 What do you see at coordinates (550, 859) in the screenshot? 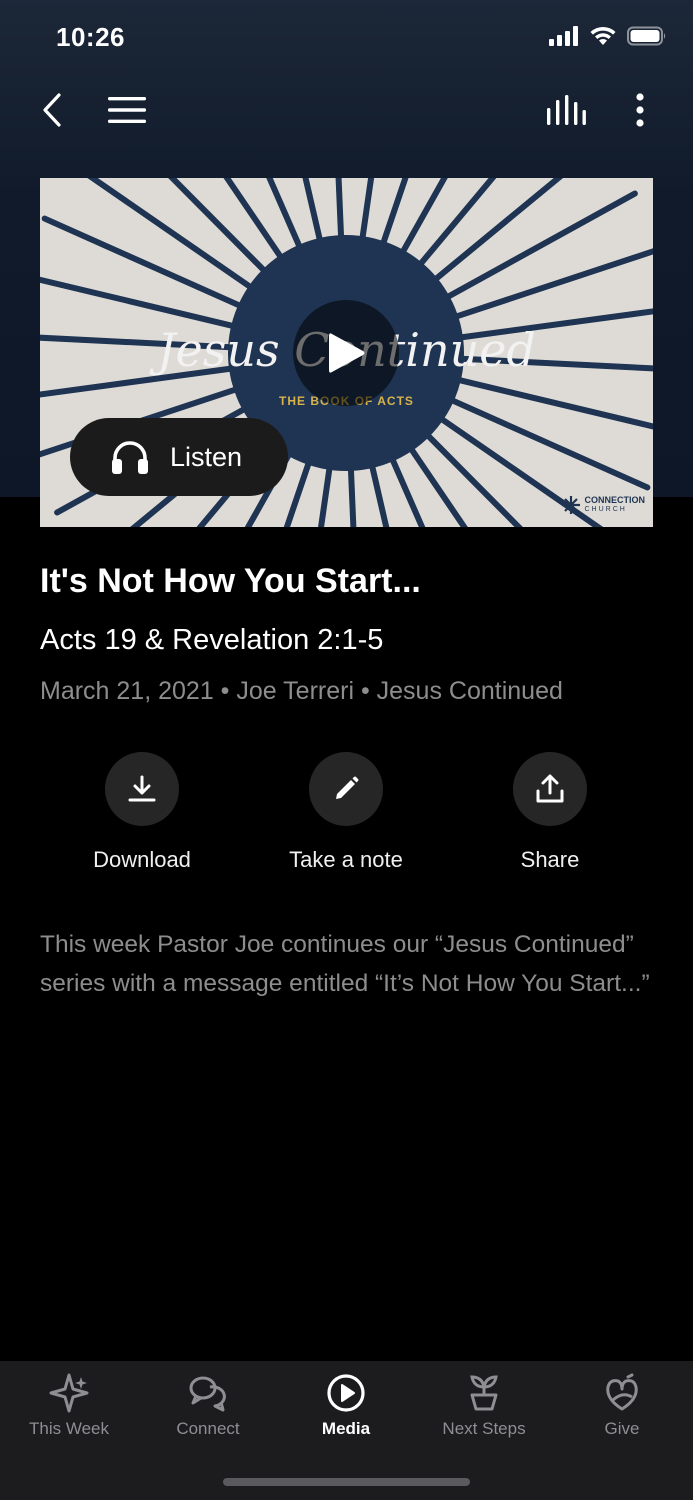
I see `share-label: Share` at bounding box center [550, 859].